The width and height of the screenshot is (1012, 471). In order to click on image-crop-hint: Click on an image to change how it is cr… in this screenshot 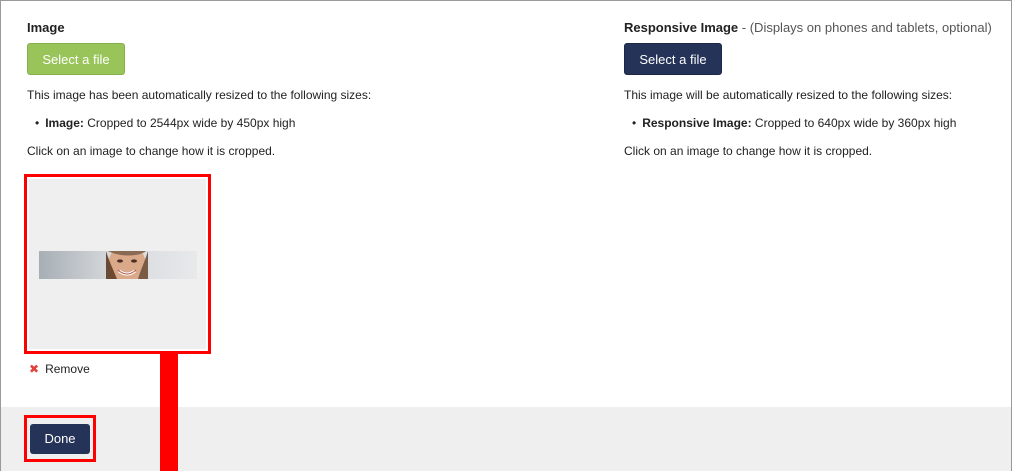, I will do `click(151, 151)`.